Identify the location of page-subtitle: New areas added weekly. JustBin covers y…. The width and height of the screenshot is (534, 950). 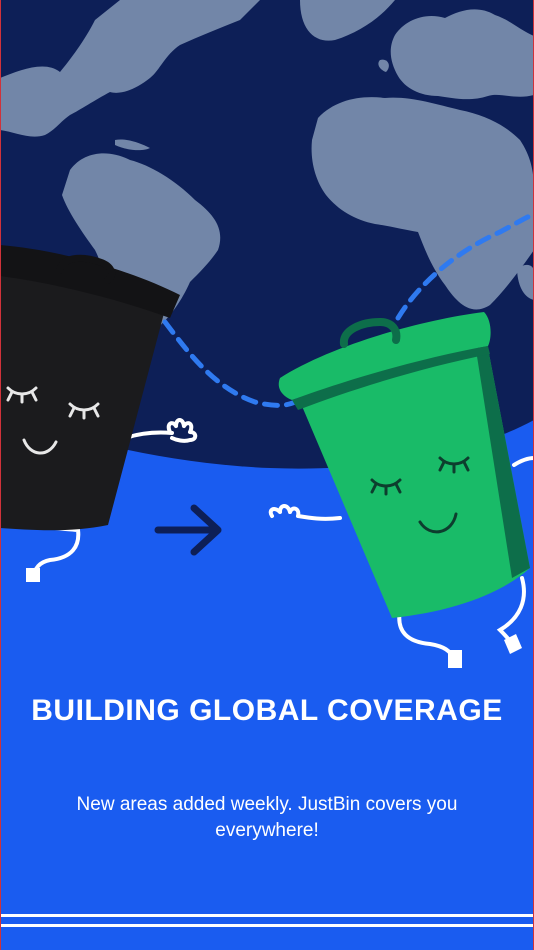
(267, 817).